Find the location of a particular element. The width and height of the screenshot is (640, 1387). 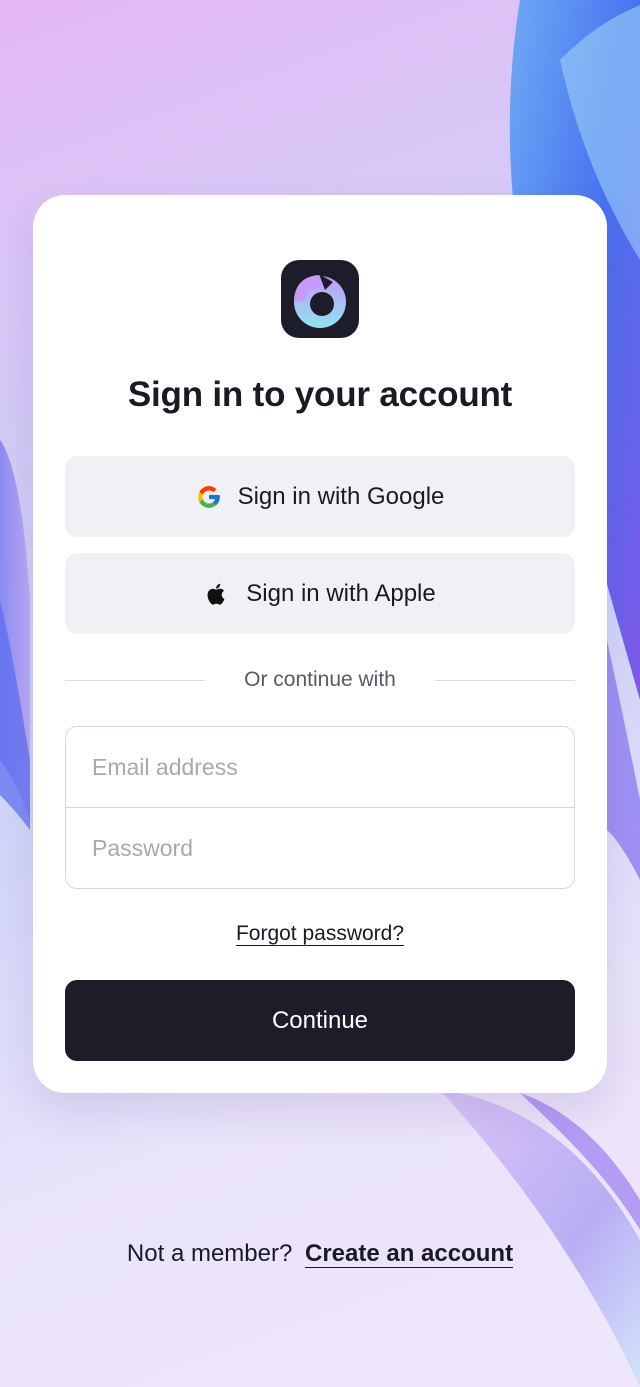

divider-line-right is located at coordinates (505, 680).